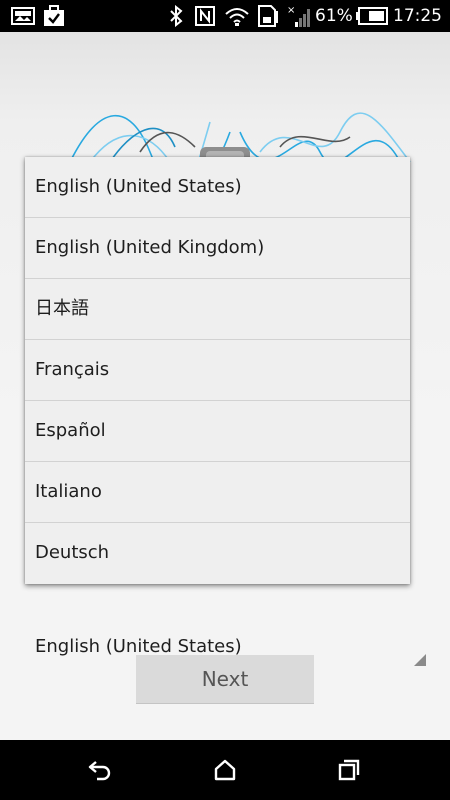 The width and height of the screenshot is (450, 800). I want to click on language-option-en-gb: English (United Kingdom), so click(217, 248).